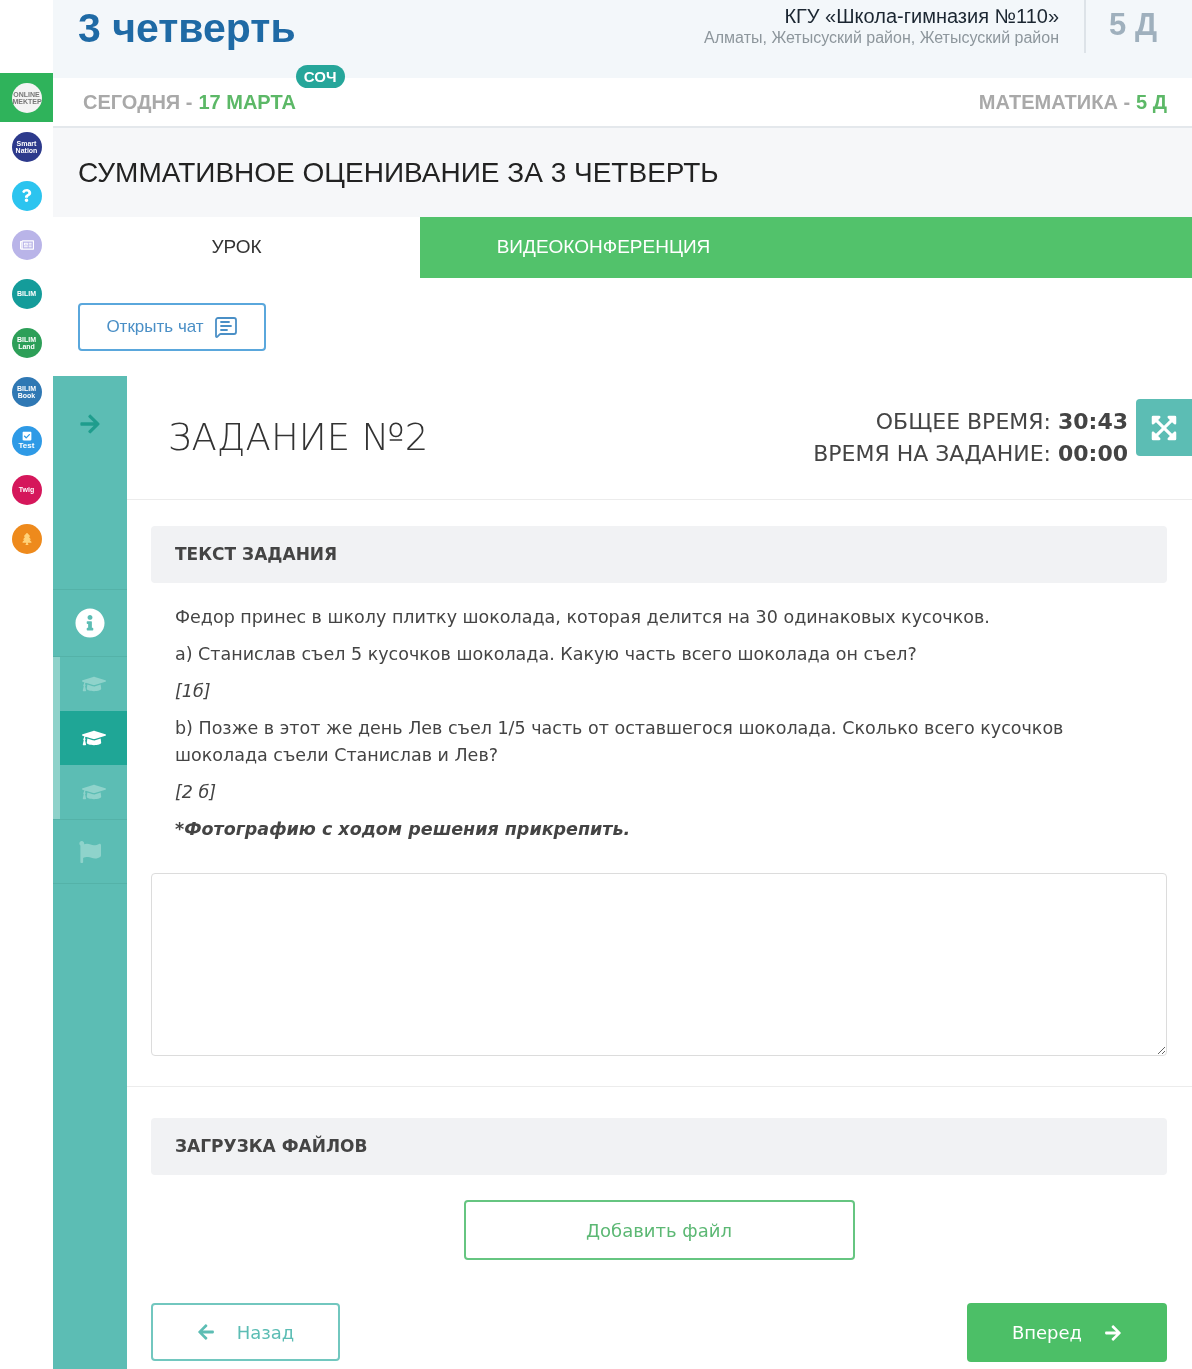 This screenshot has width=1192, height=1369. I want to click on checkbox-icon, so click(26, 436).